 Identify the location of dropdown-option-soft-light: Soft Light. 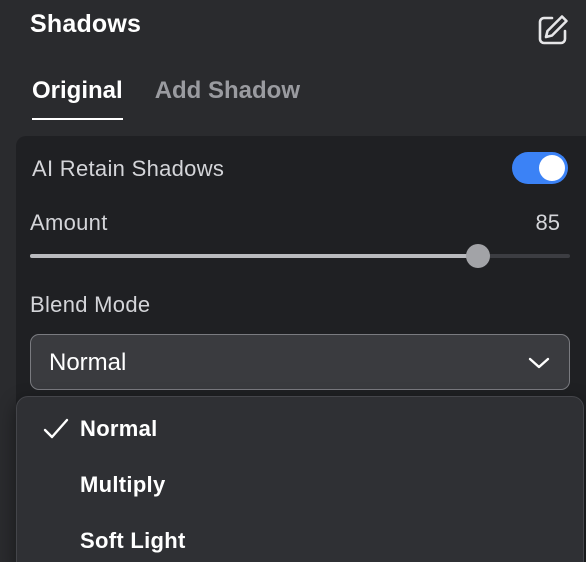
(300, 537).